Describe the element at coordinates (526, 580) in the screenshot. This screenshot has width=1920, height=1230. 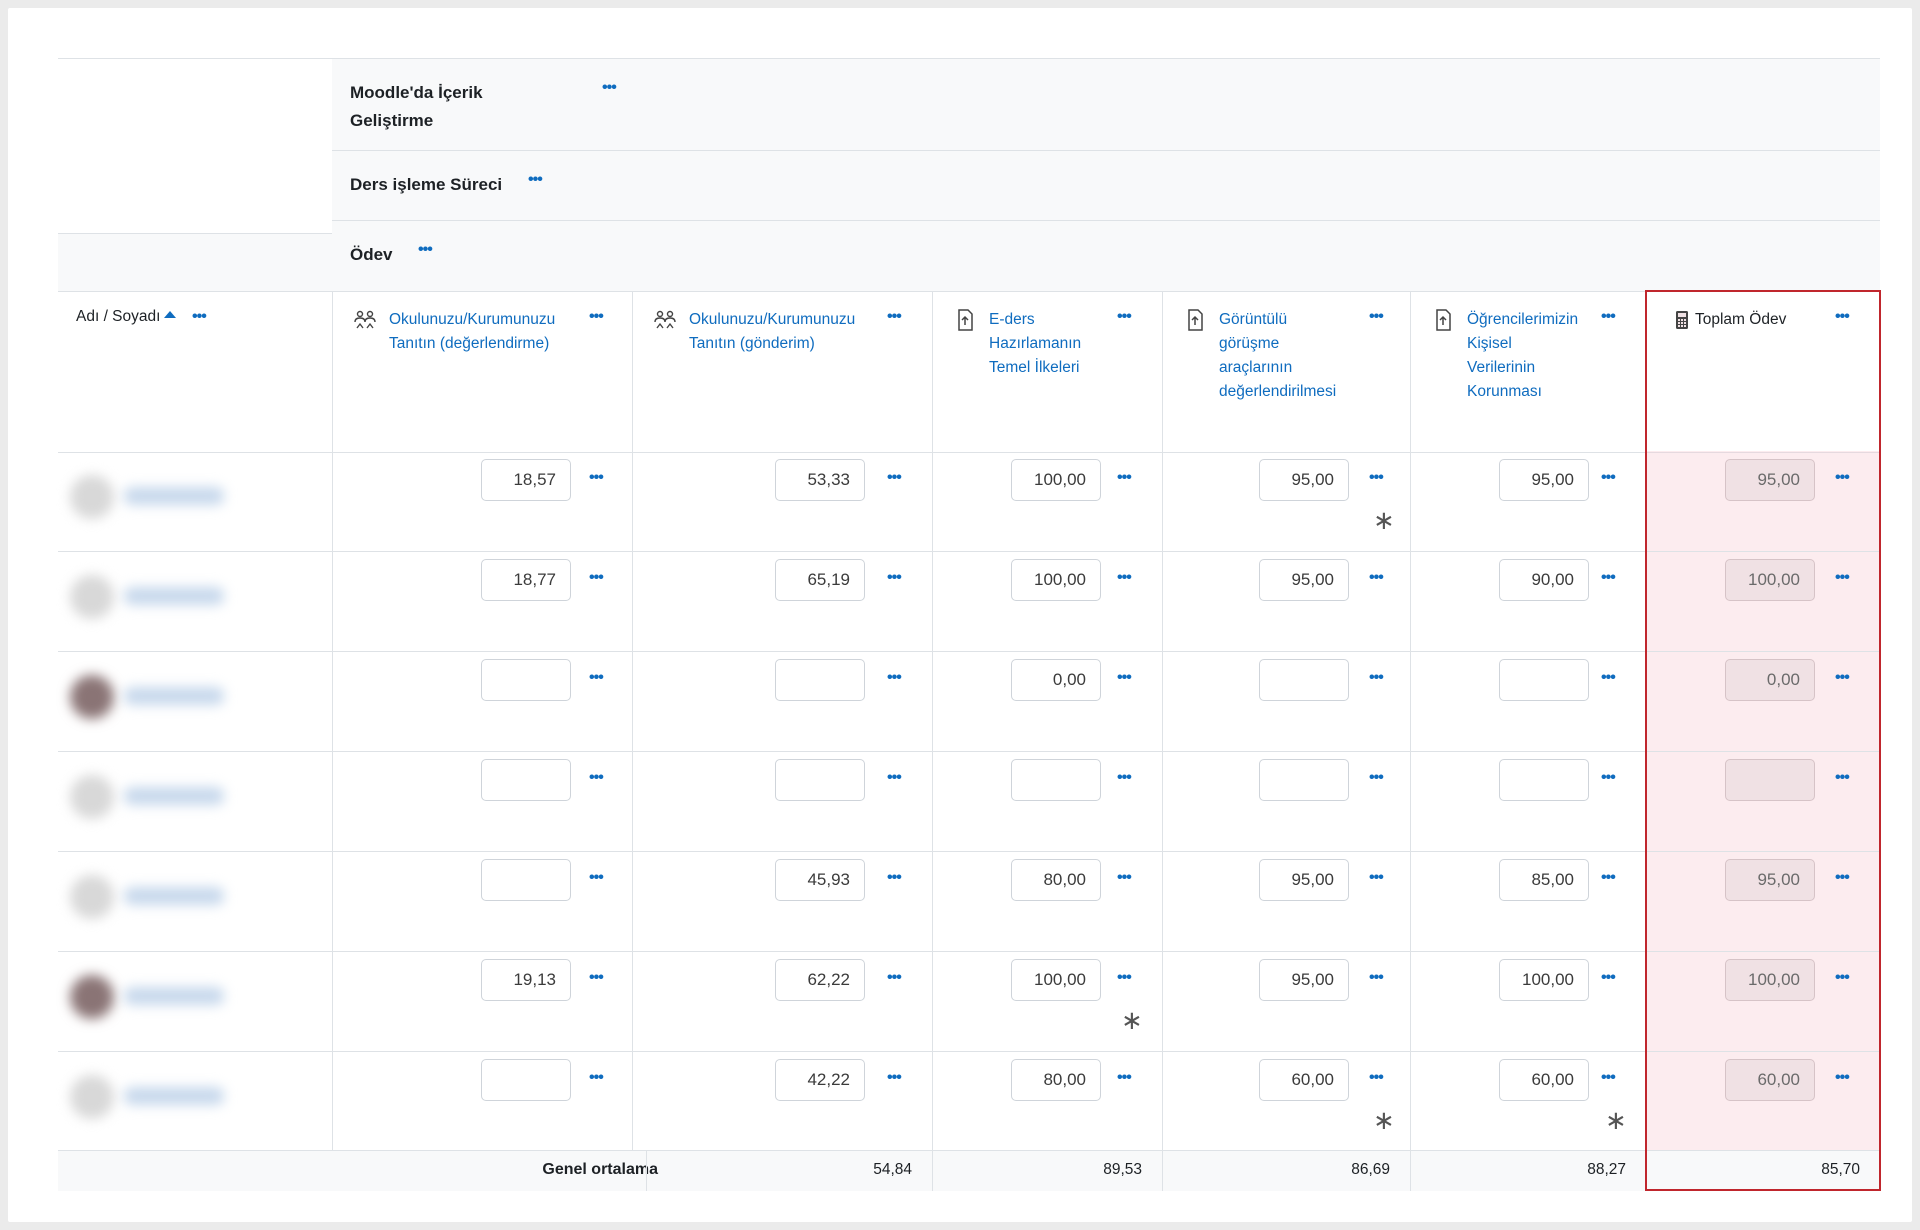
I see `grade-input: 18,77` at that location.